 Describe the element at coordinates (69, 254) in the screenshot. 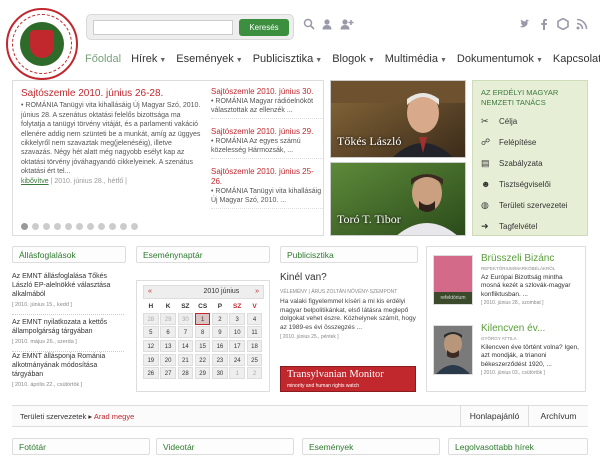

I see `section-allasfoglalasok: Állásfoglalások` at that location.